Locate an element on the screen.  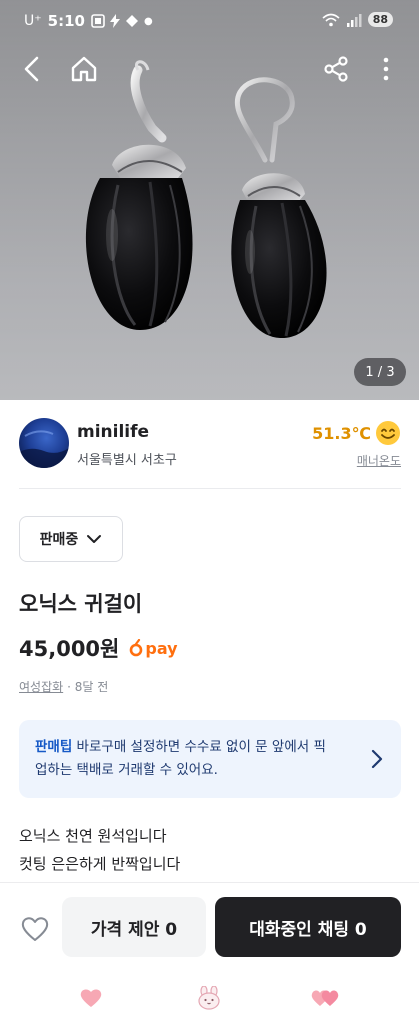
smile-face-icon is located at coordinates (388, 433).